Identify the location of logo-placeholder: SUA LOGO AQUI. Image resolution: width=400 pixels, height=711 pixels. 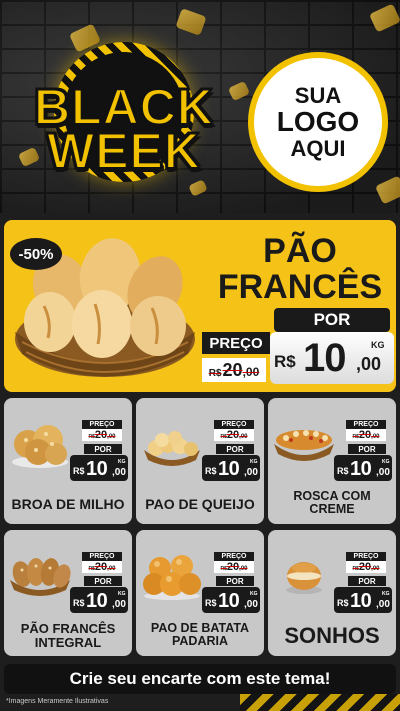
(318, 122).